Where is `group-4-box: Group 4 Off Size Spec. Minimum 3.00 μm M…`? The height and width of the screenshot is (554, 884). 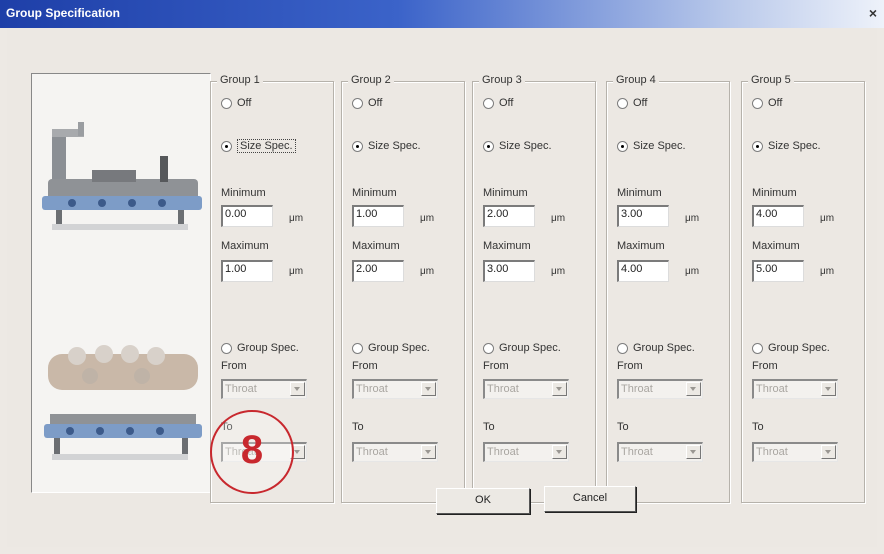
group-4-box: Group 4 Off Size Spec. Minimum 3.00 μm M… is located at coordinates (668, 288).